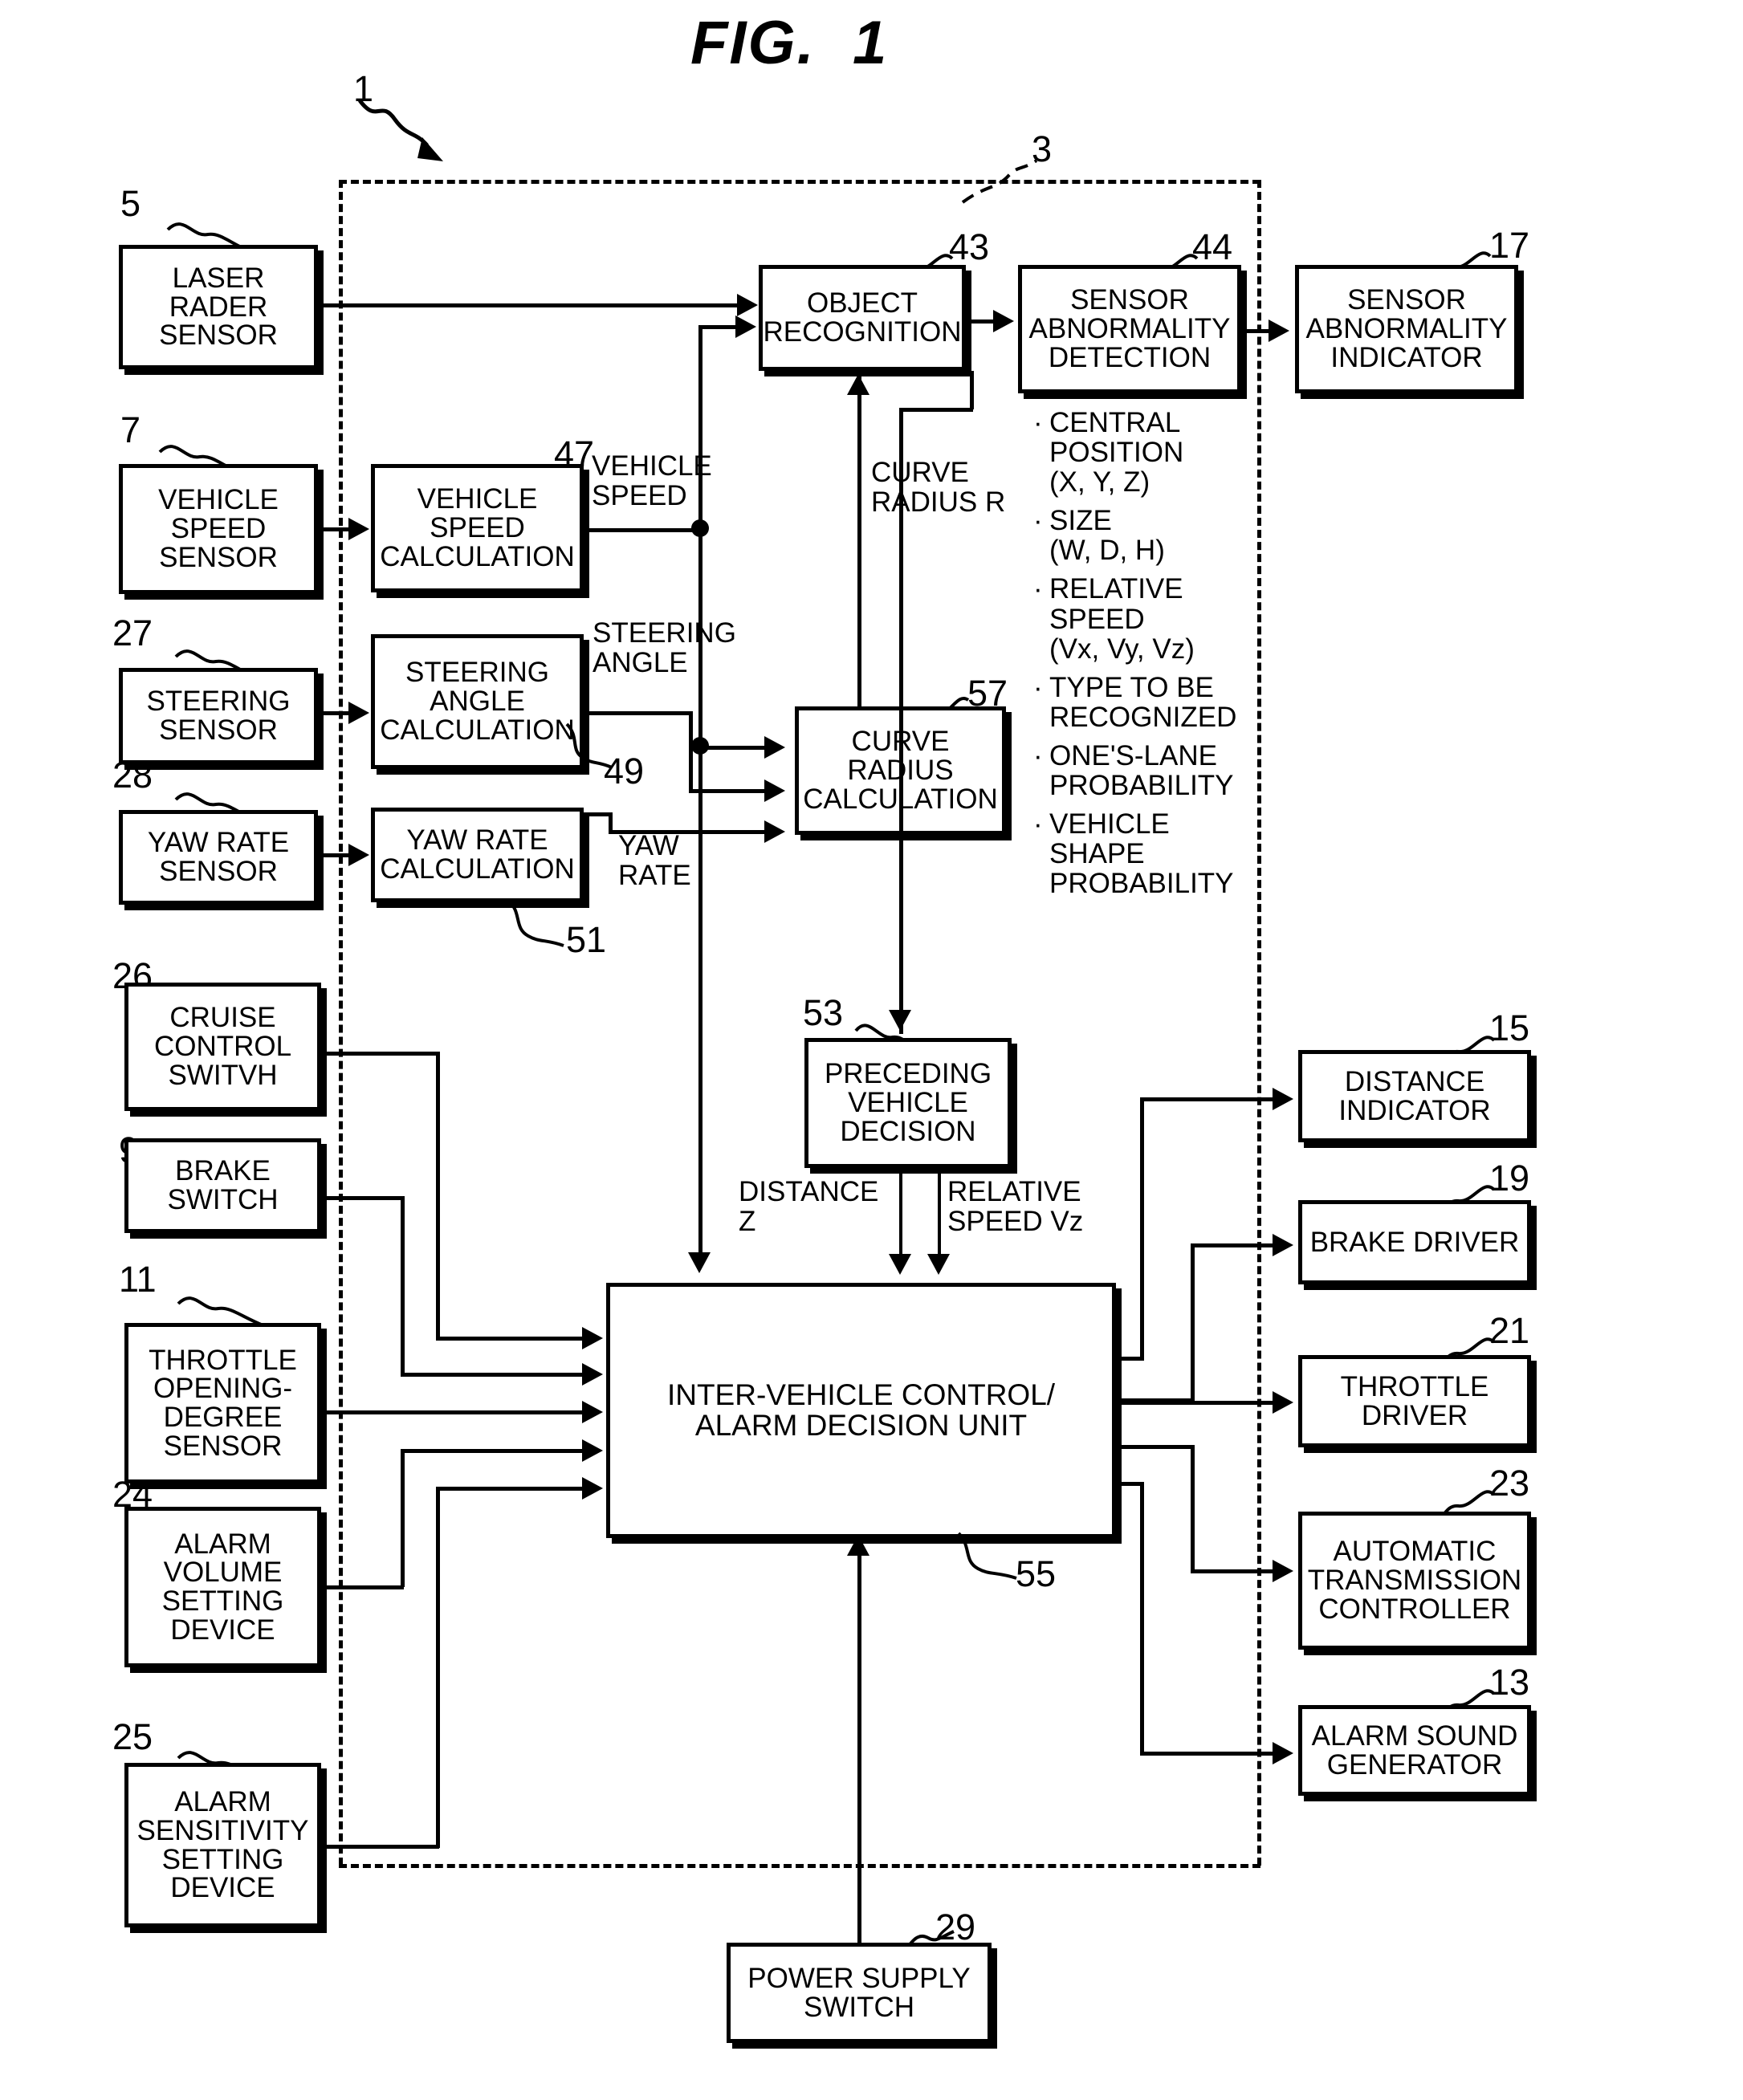 The image size is (1743, 2100). Describe the element at coordinates (900, 1021) in the screenshot. I see `arrow-into-preceding-vehicle-decision` at that location.